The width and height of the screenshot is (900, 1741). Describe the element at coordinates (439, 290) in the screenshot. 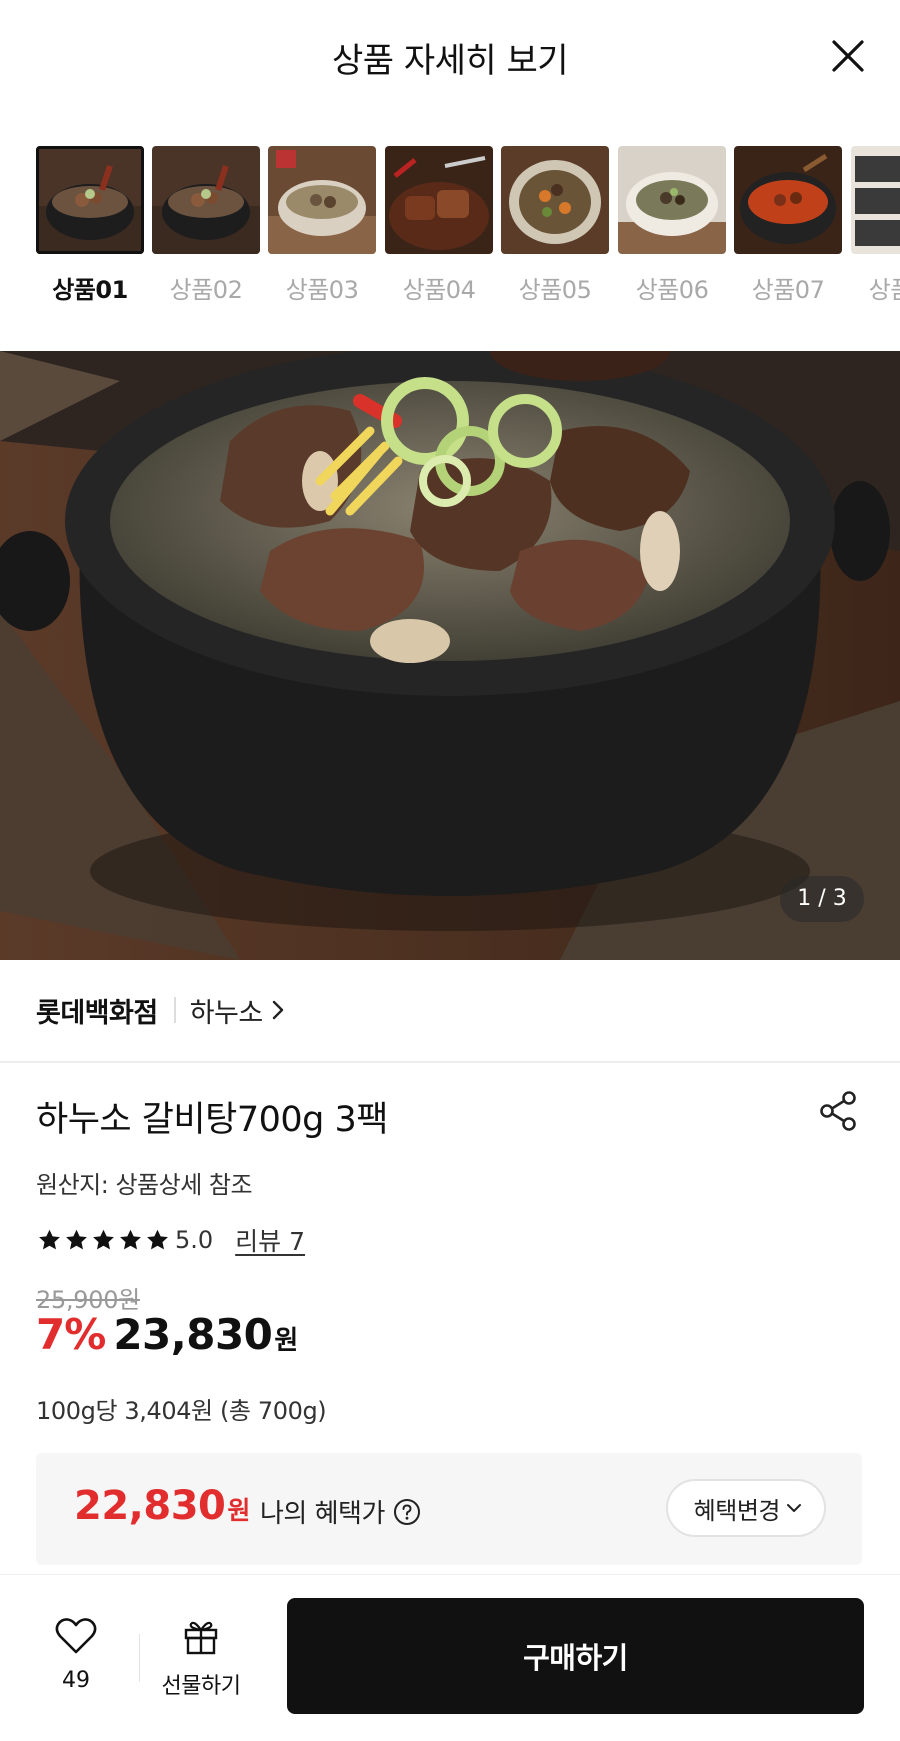

I see `thumbnail-label: 상품04` at that location.